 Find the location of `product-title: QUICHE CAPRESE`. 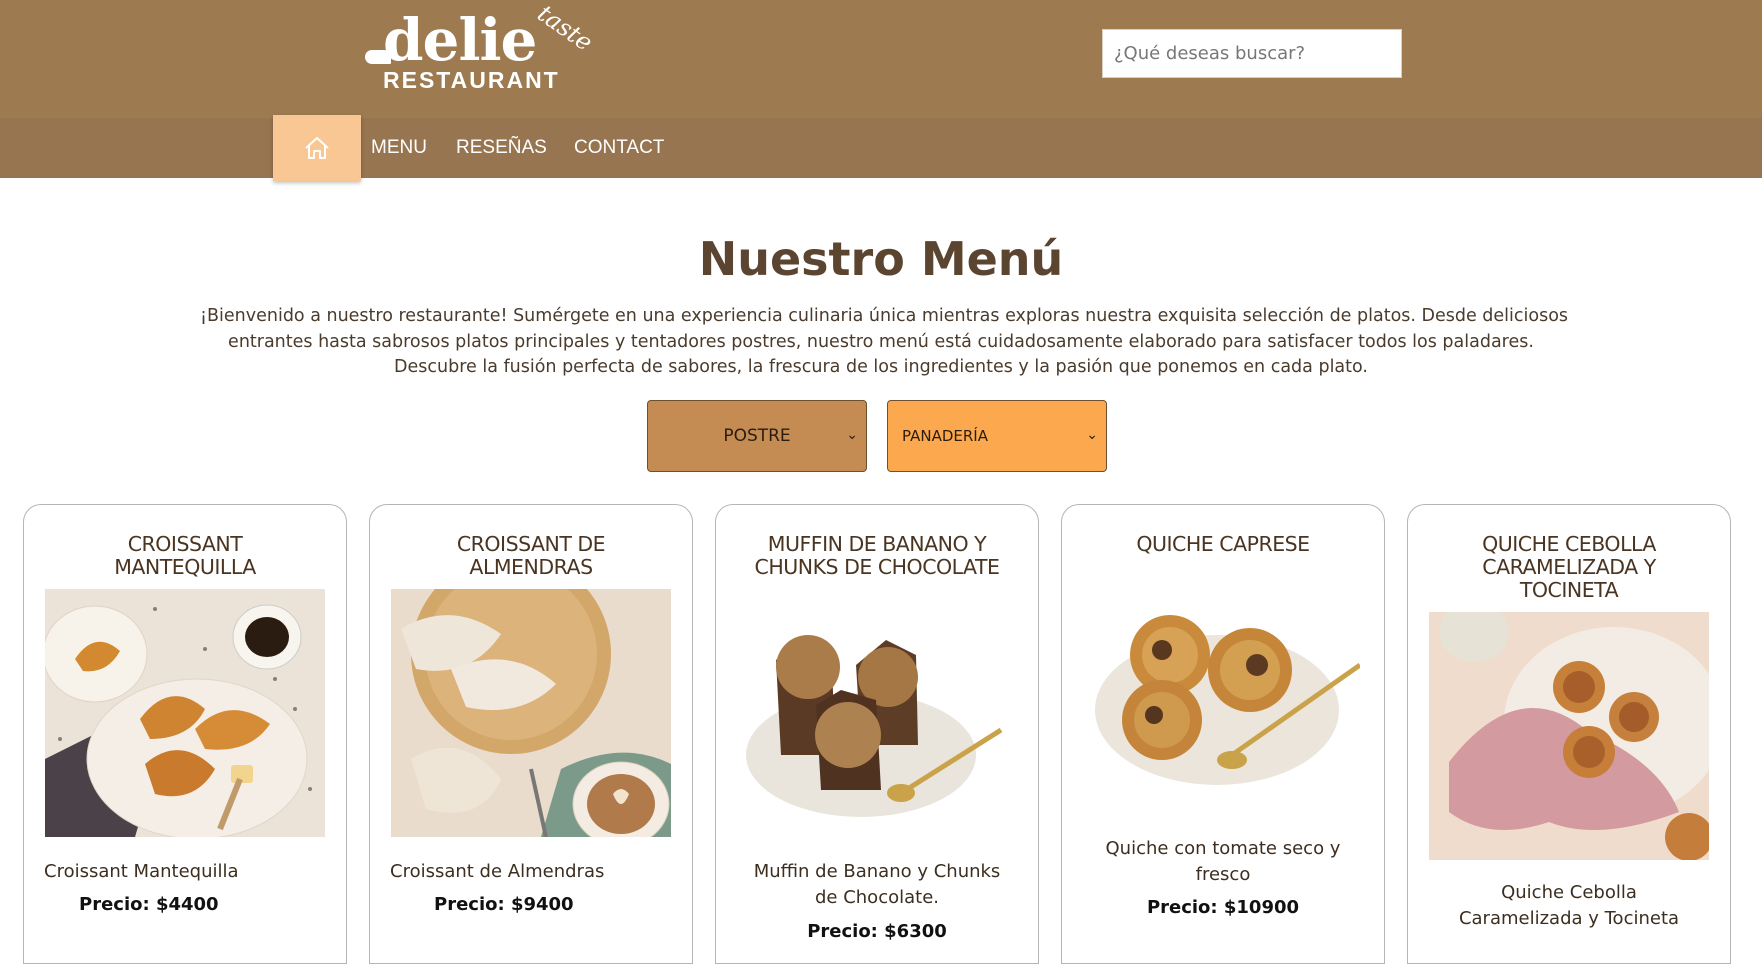

product-title: QUICHE CAPRESE is located at coordinates (1223, 544).